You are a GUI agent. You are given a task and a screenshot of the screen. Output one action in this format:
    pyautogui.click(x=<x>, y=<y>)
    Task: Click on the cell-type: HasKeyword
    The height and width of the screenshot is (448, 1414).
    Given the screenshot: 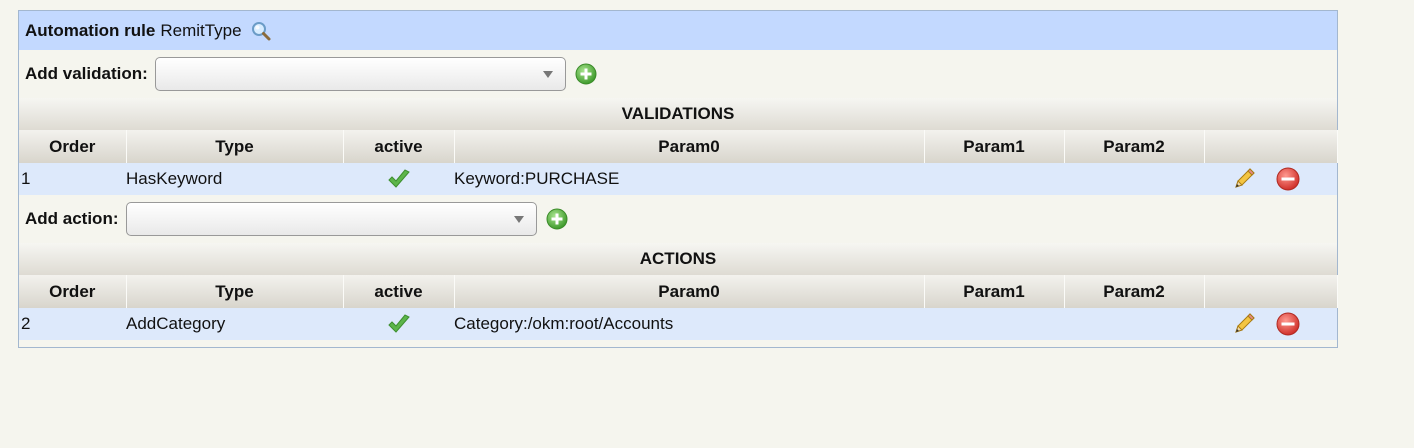 What is the action you would take?
    pyautogui.click(x=234, y=179)
    